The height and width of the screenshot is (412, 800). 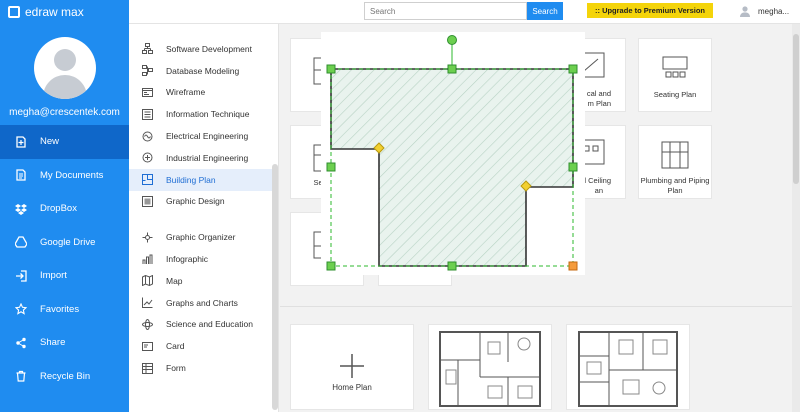 I want to click on resize-handle-s, so click(x=452, y=266).